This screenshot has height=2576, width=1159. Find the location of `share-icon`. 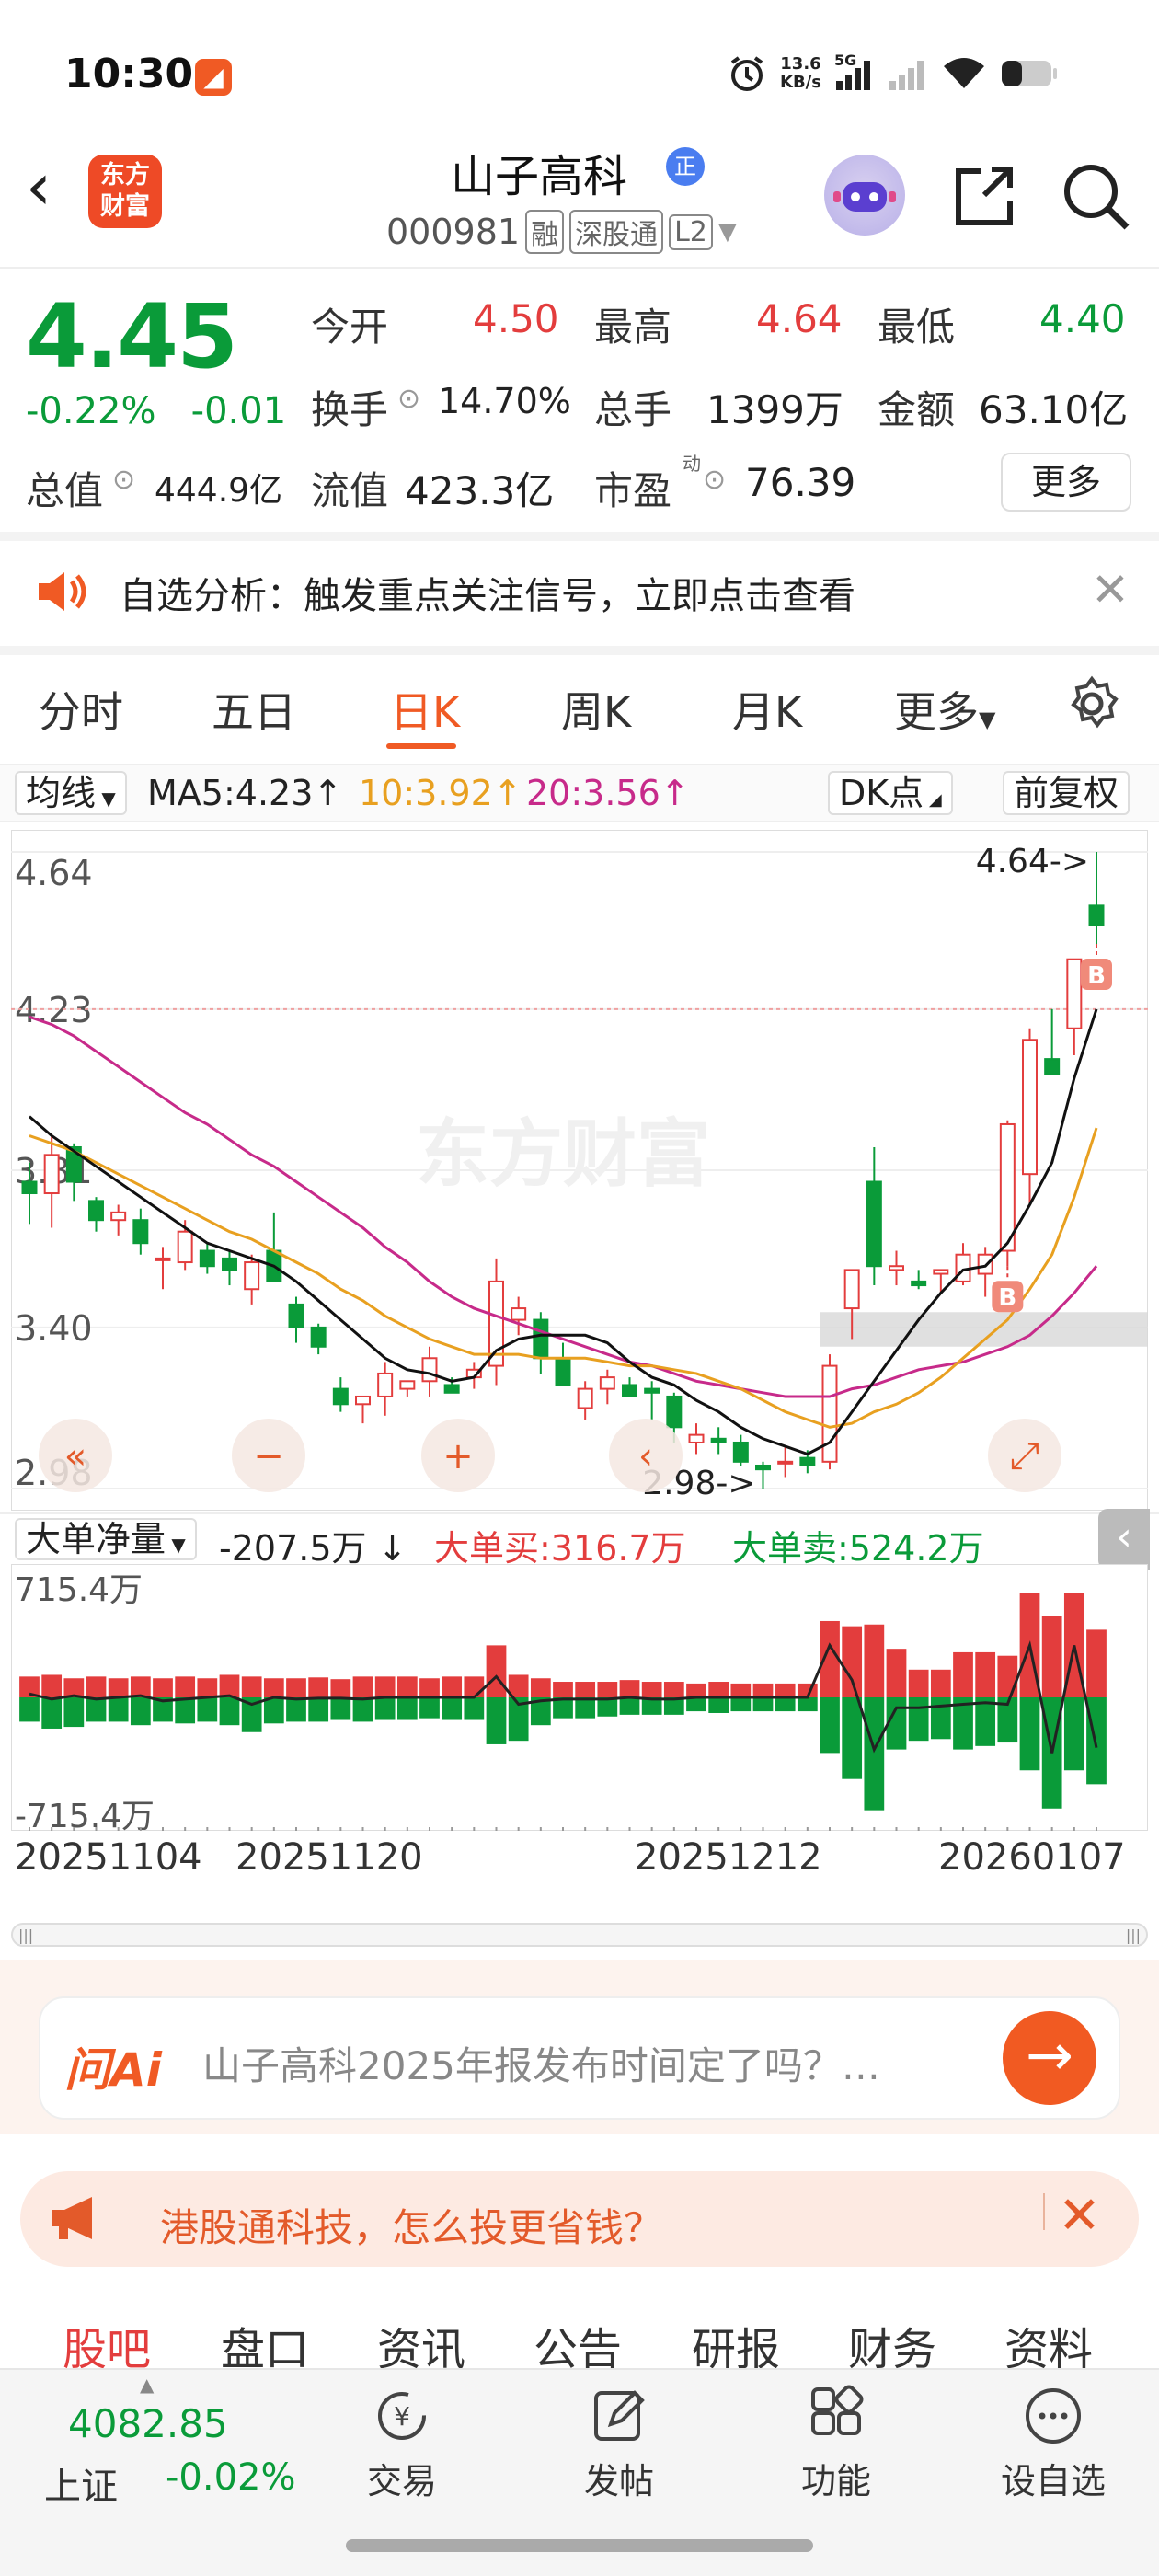

share-icon is located at coordinates (984, 195).